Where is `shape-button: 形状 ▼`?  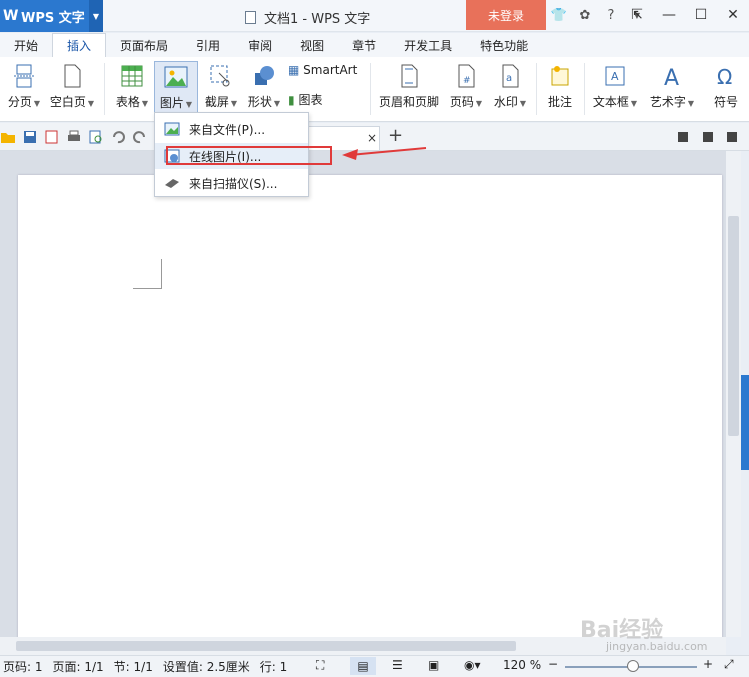
shape-button: 形状 ▼ is located at coordinates (264, 86).